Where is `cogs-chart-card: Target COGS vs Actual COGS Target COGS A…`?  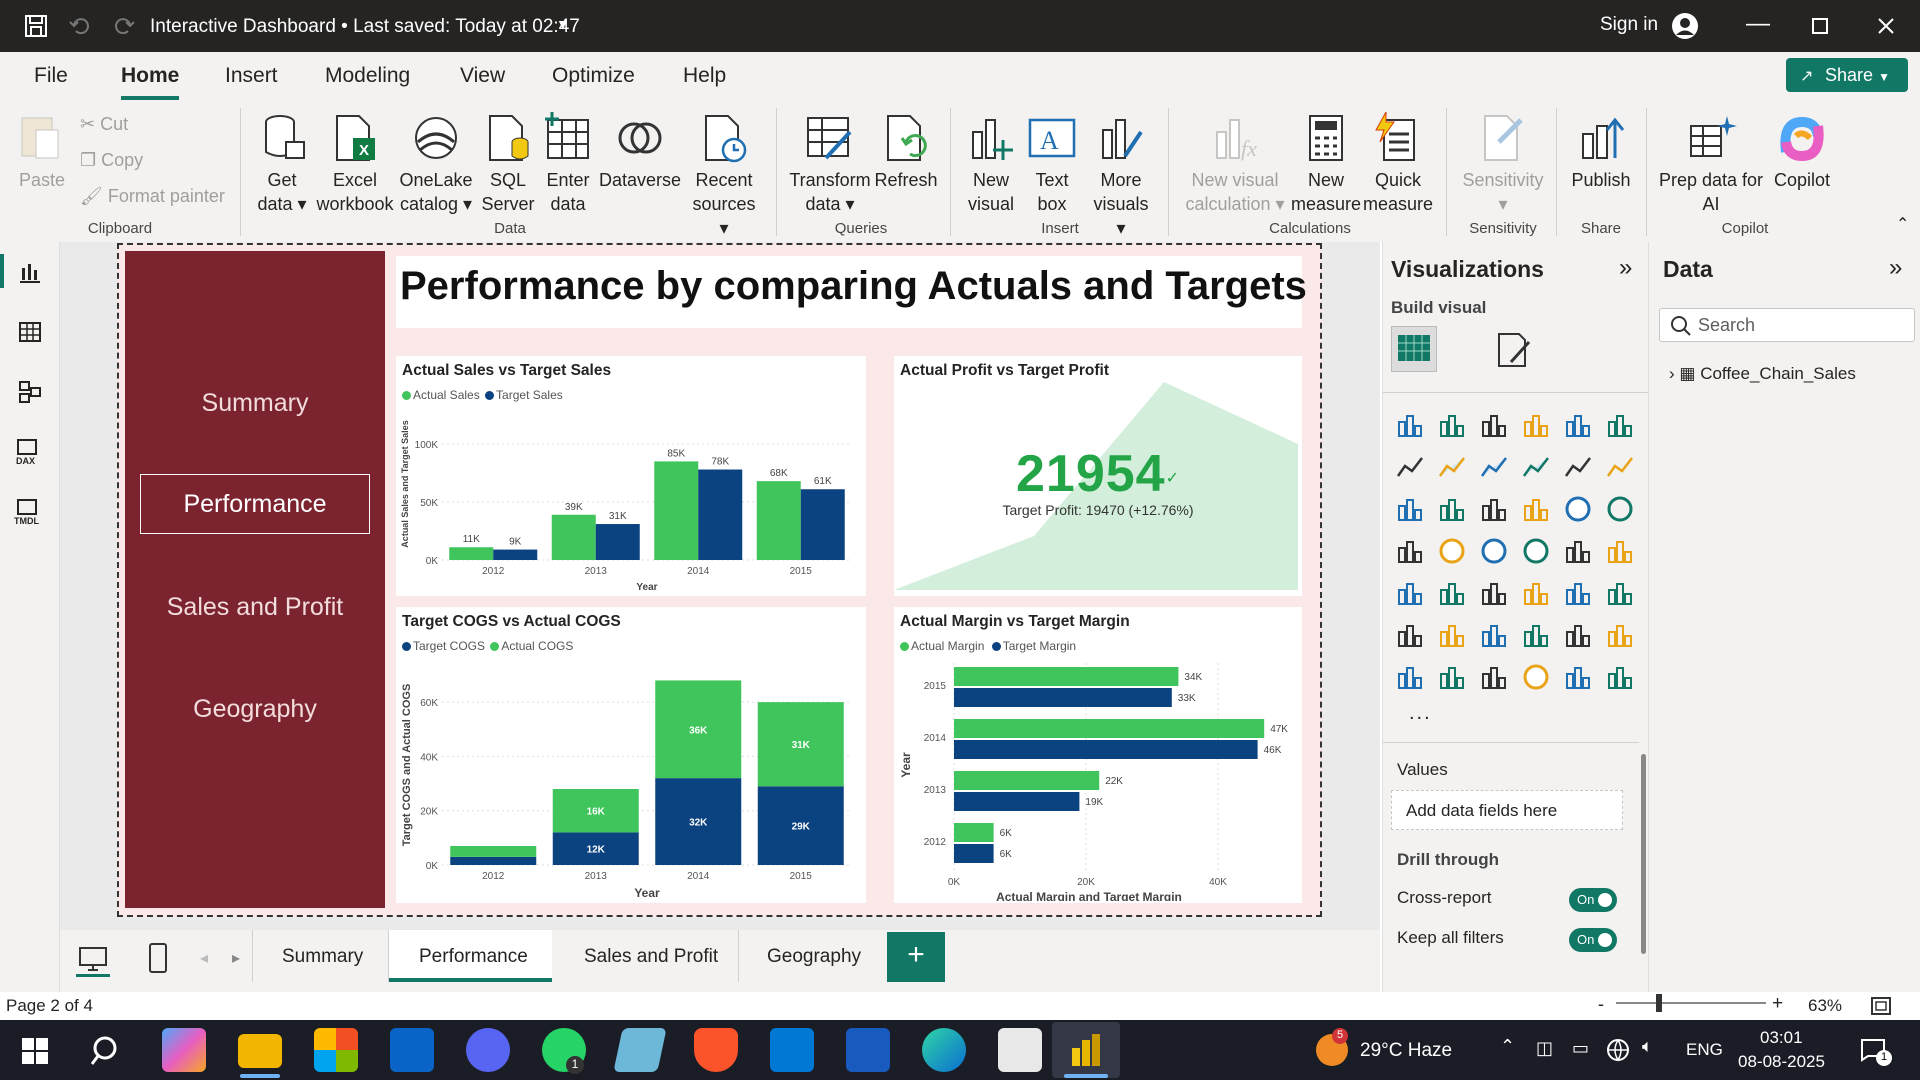 cogs-chart-card: Target COGS vs Actual COGS Target COGS A… is located at coordinates (631, 755).